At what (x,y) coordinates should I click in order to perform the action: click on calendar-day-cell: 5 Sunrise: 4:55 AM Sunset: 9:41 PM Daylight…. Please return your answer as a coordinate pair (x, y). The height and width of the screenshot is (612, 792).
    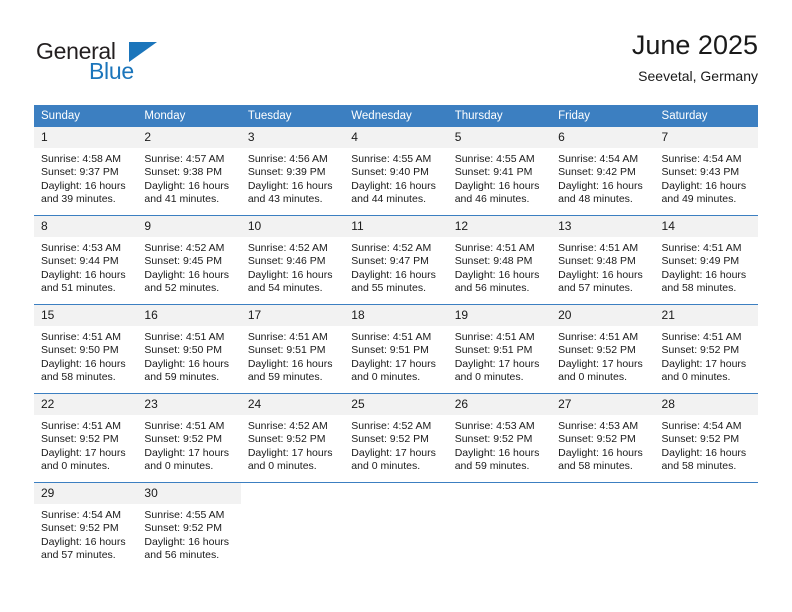
    Looking at the image, I should click on (499, 171).